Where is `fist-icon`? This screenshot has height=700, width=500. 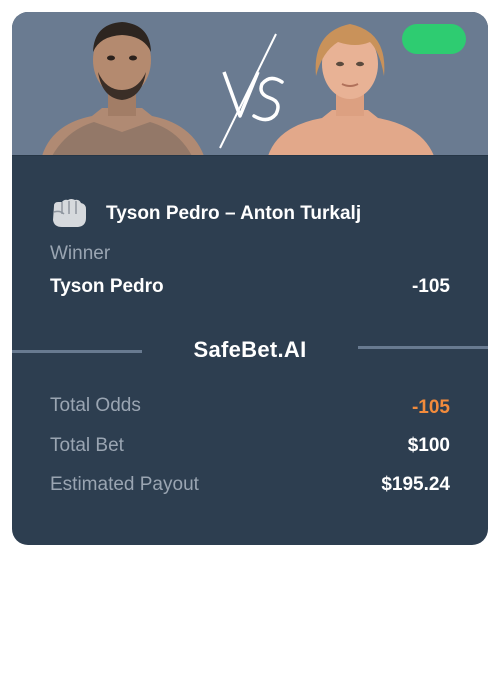 fist-icon is located at coordinates (69, 213).